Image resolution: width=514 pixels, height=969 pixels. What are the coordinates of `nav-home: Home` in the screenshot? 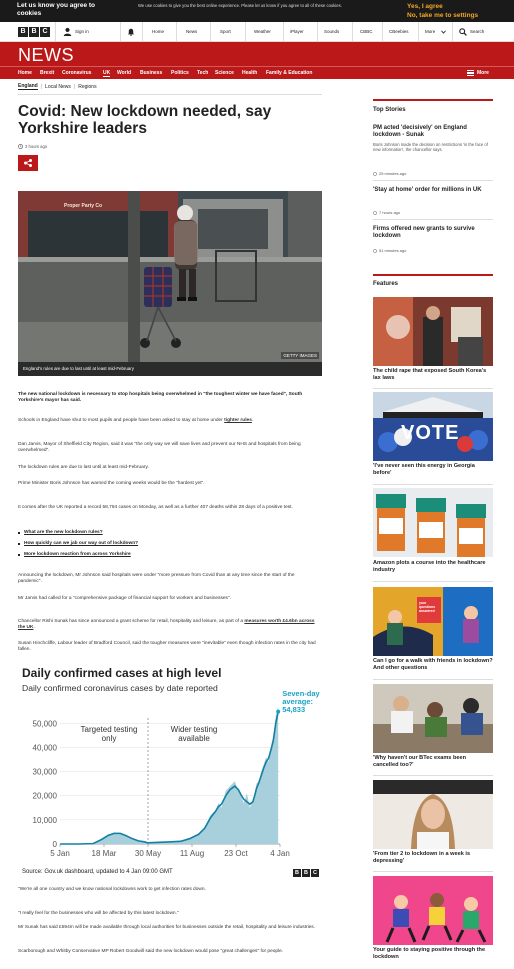 It's located at (158, 31).